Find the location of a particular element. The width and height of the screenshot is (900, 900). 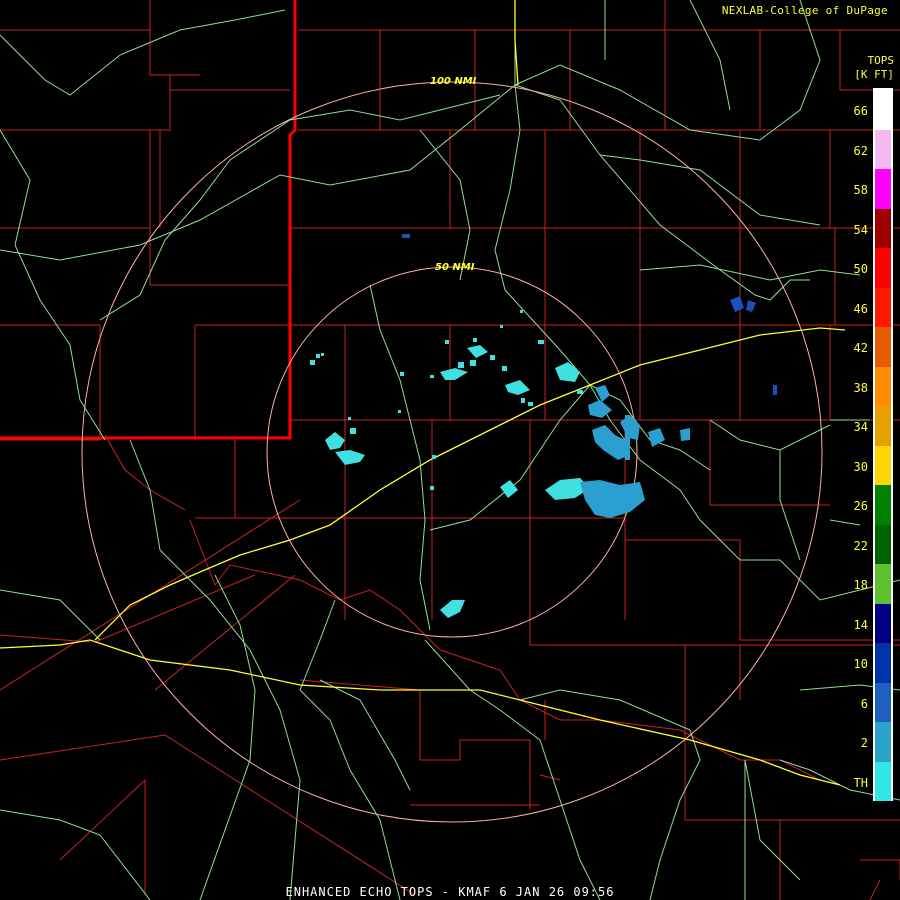

scale-tick-label: 66 is located at coordinates (860, 111).